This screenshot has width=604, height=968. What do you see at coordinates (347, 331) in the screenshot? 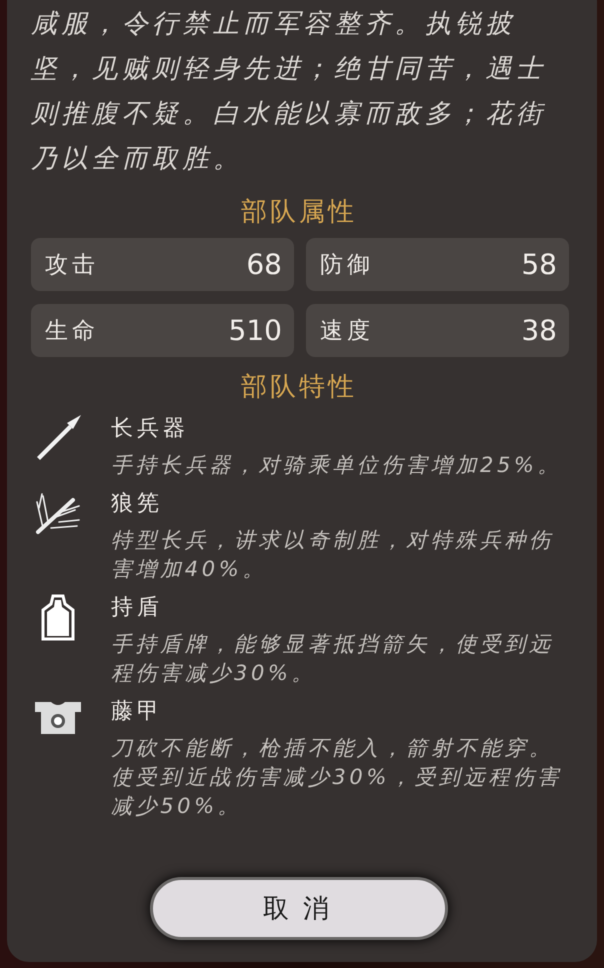
I see `stat-label: 速度` at bounding box center [347, 331].